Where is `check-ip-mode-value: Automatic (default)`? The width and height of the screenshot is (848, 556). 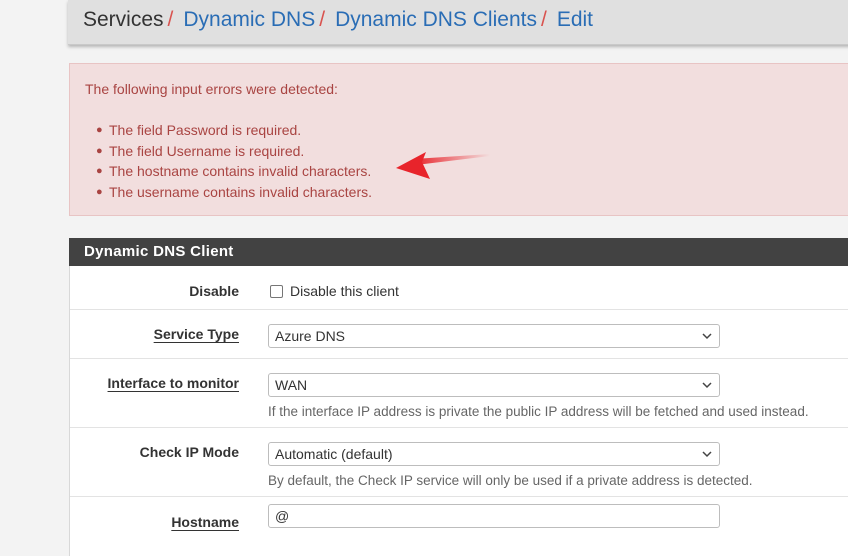
check-ip-mode-value: Automatic (default) is located at coordinates (334, 454).